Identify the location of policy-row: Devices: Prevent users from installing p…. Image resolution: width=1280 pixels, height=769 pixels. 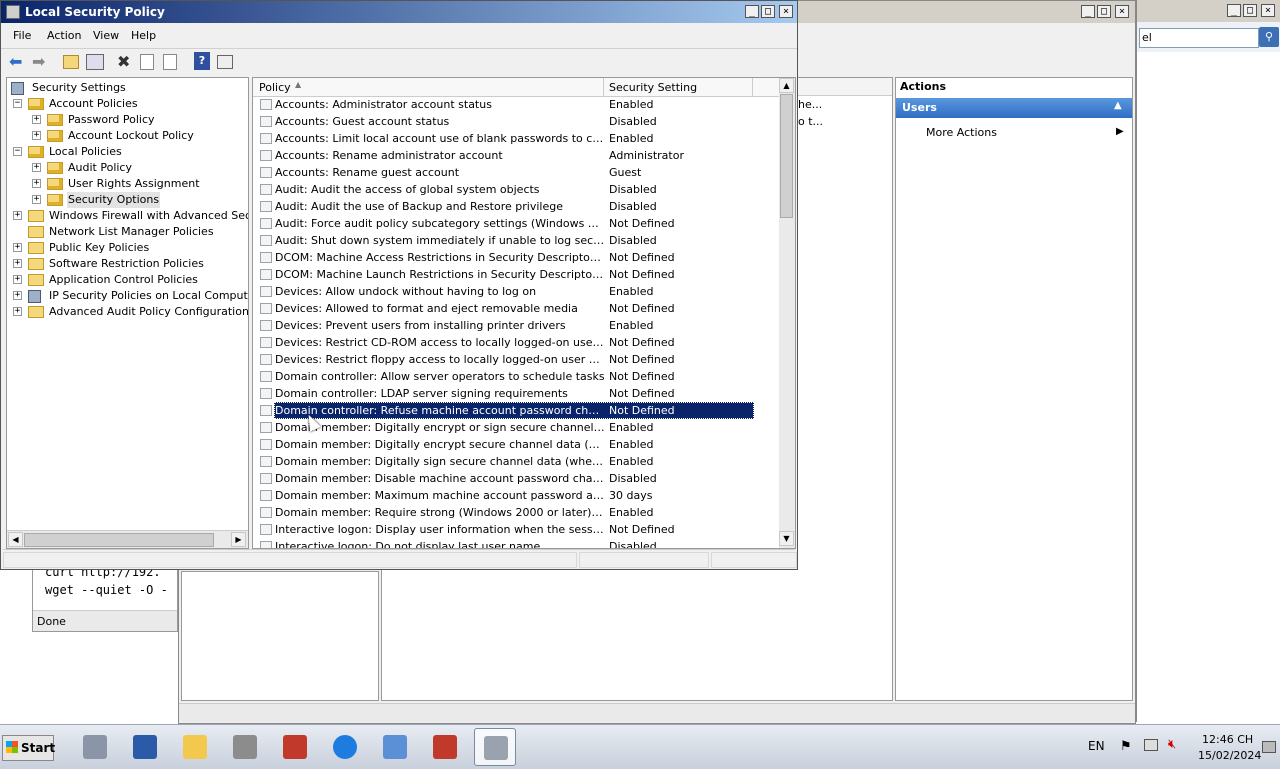
(505, 325).